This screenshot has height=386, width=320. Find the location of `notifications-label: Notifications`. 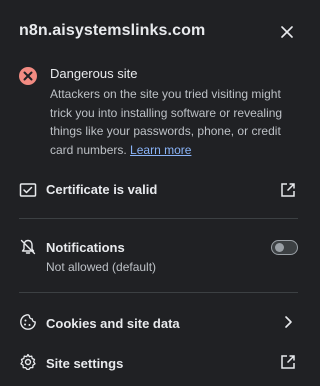

notifications-label: Notifications is located at coordinates (85, 247).